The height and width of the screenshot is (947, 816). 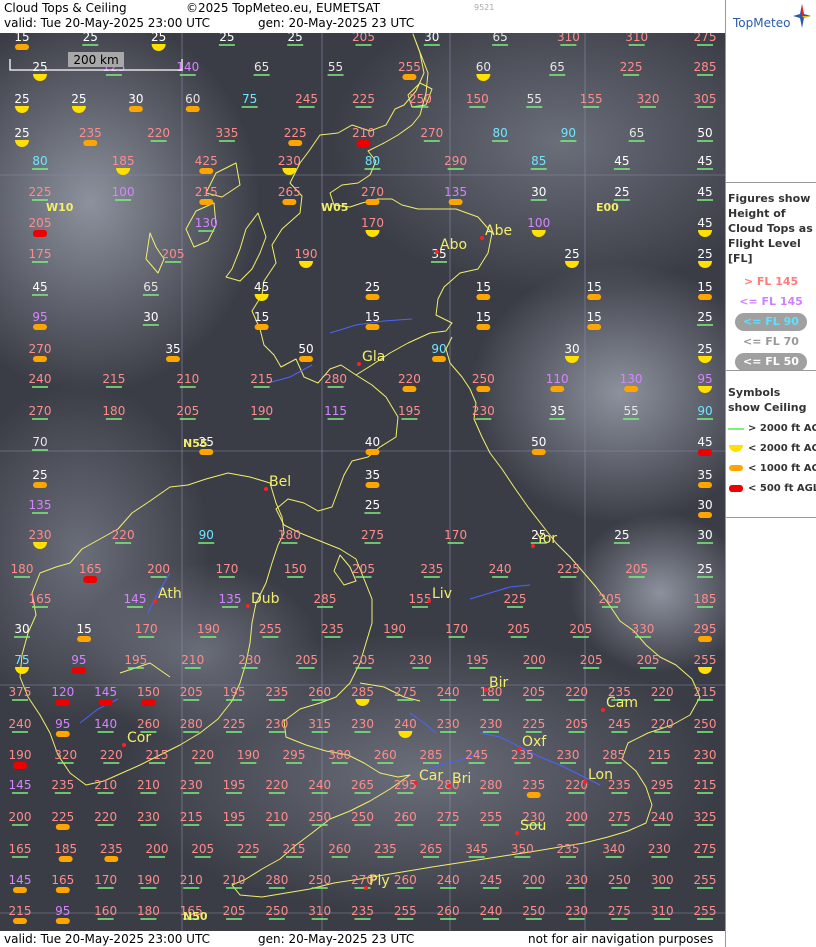 What do you see at coordinates (40, 506) in the screenshot?
I see `station-marker: 135` at bounding box center [40, 506].